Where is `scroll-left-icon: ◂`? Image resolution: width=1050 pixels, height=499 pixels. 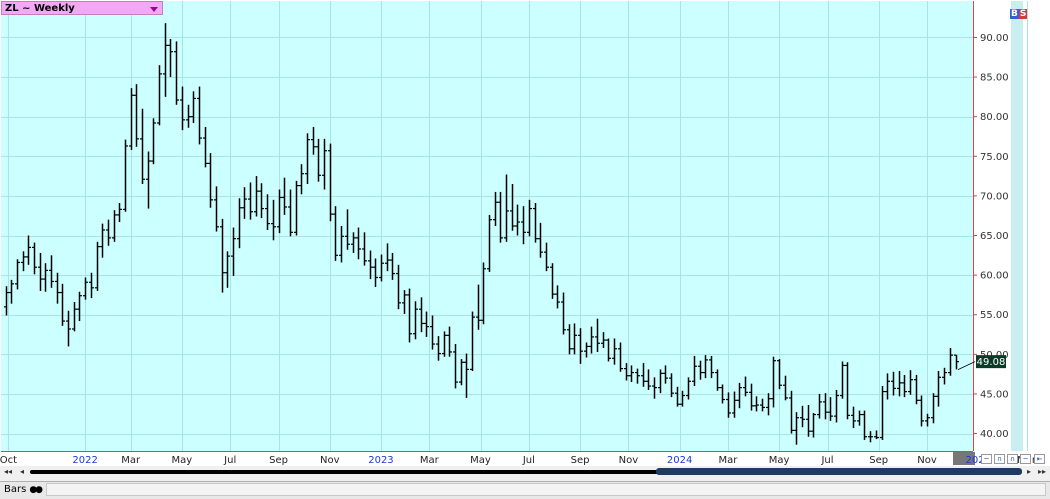 scroll-left-icon: ◂ is located at coordinates (22, 472).